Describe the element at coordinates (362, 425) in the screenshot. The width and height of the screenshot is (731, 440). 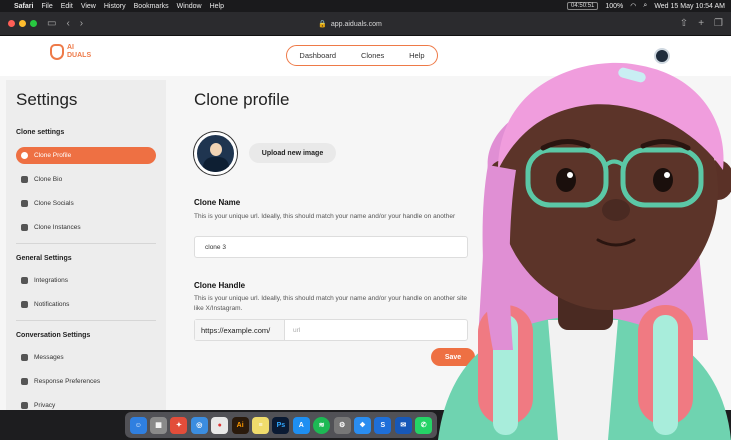
I see `teams-icon: ❖` at that location.